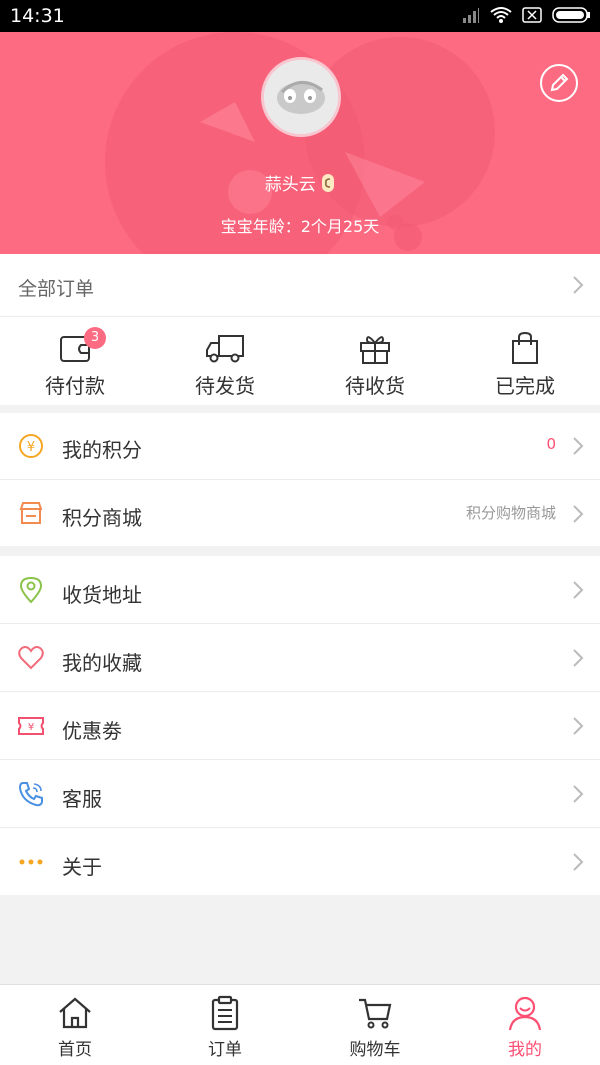 The height and width of the screenshot is (1065, 600). Describe the element at coordinates (30, 794) in the screenshot. I see `phone-icon` at that location.